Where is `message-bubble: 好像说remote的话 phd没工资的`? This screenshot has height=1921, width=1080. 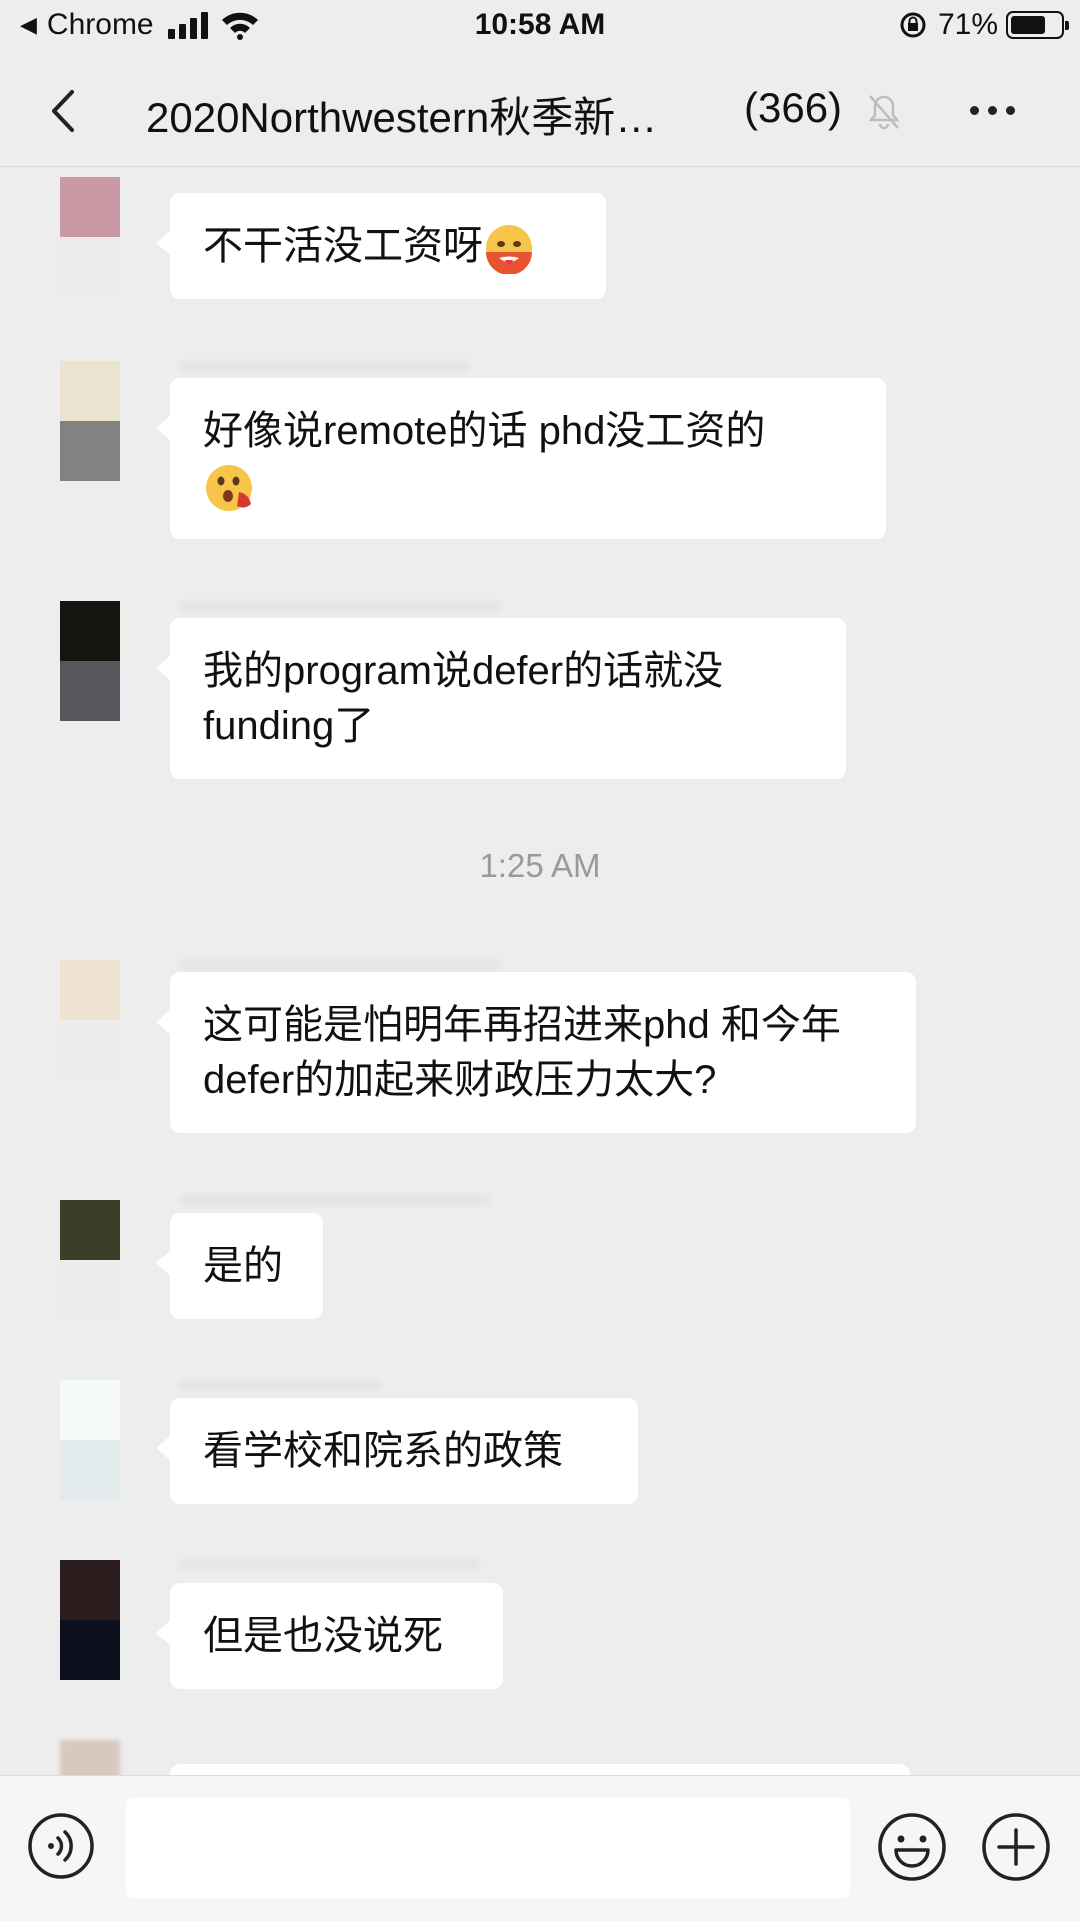 message-bubble: 好像说remote的话 phd没工资的 is located at coordinates (521, 458).